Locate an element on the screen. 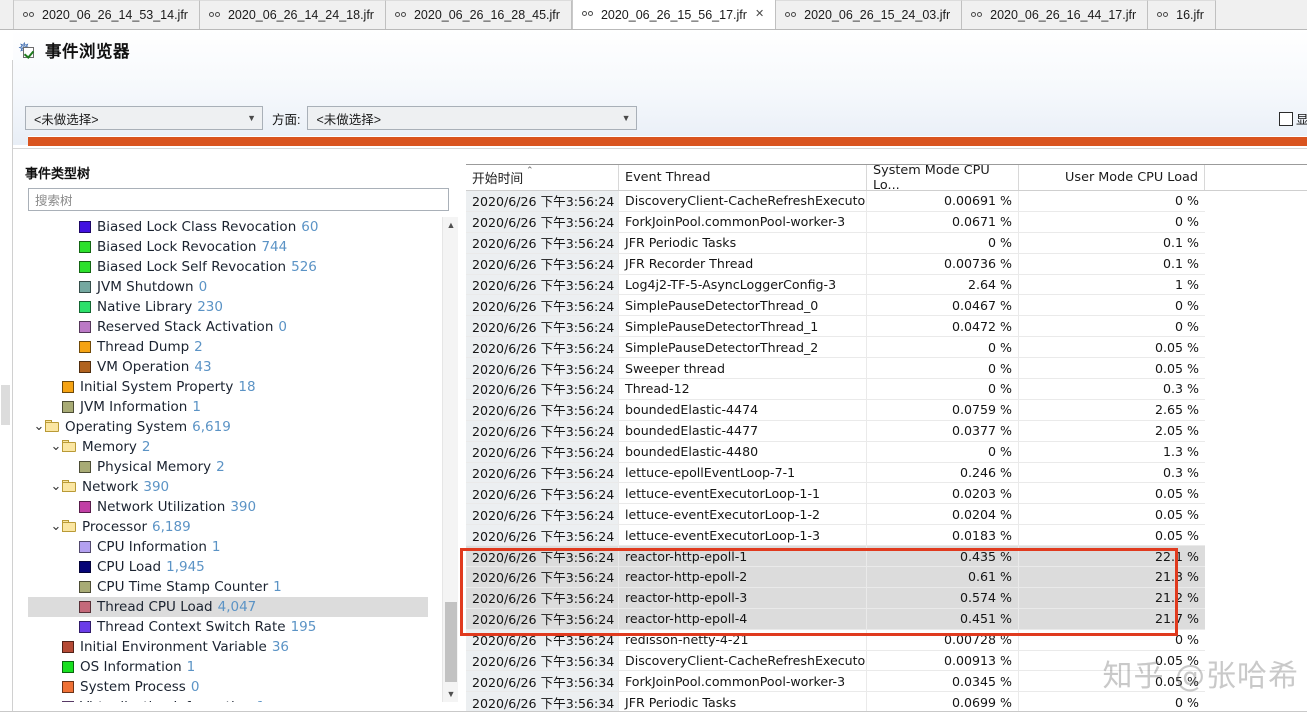 The image size is (1307, 717). tree-item: ⌄ Operating System 6,619 is located at coordinates (228, 427).